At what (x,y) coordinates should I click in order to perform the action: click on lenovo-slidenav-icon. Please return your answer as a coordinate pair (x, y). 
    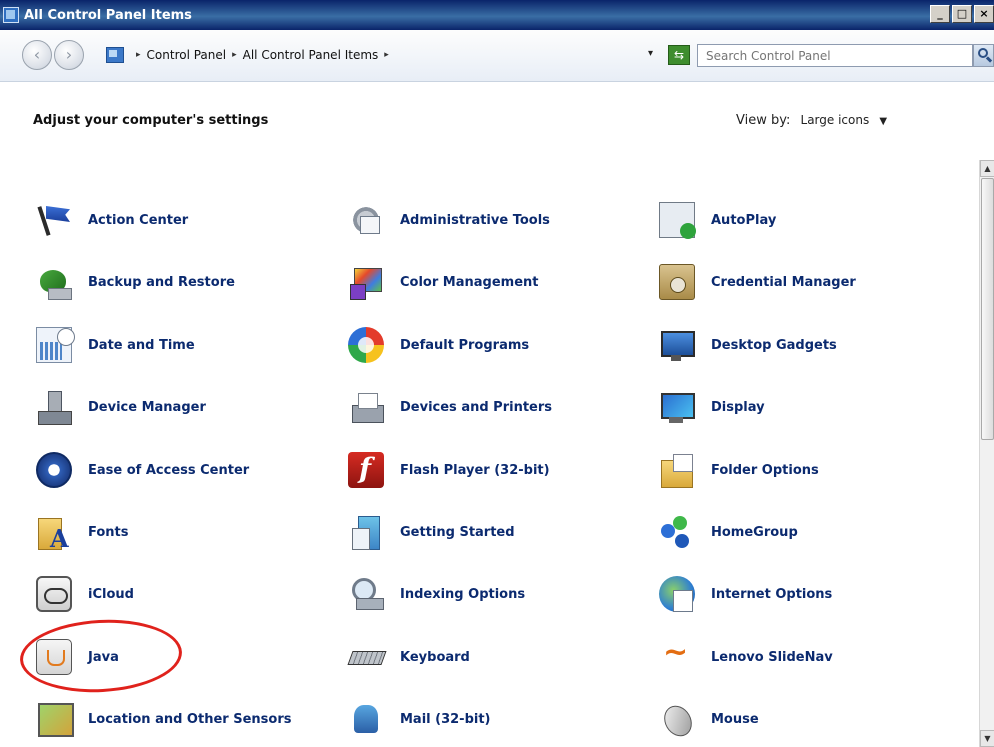
    Looking at the image, I should click on (677, 655).